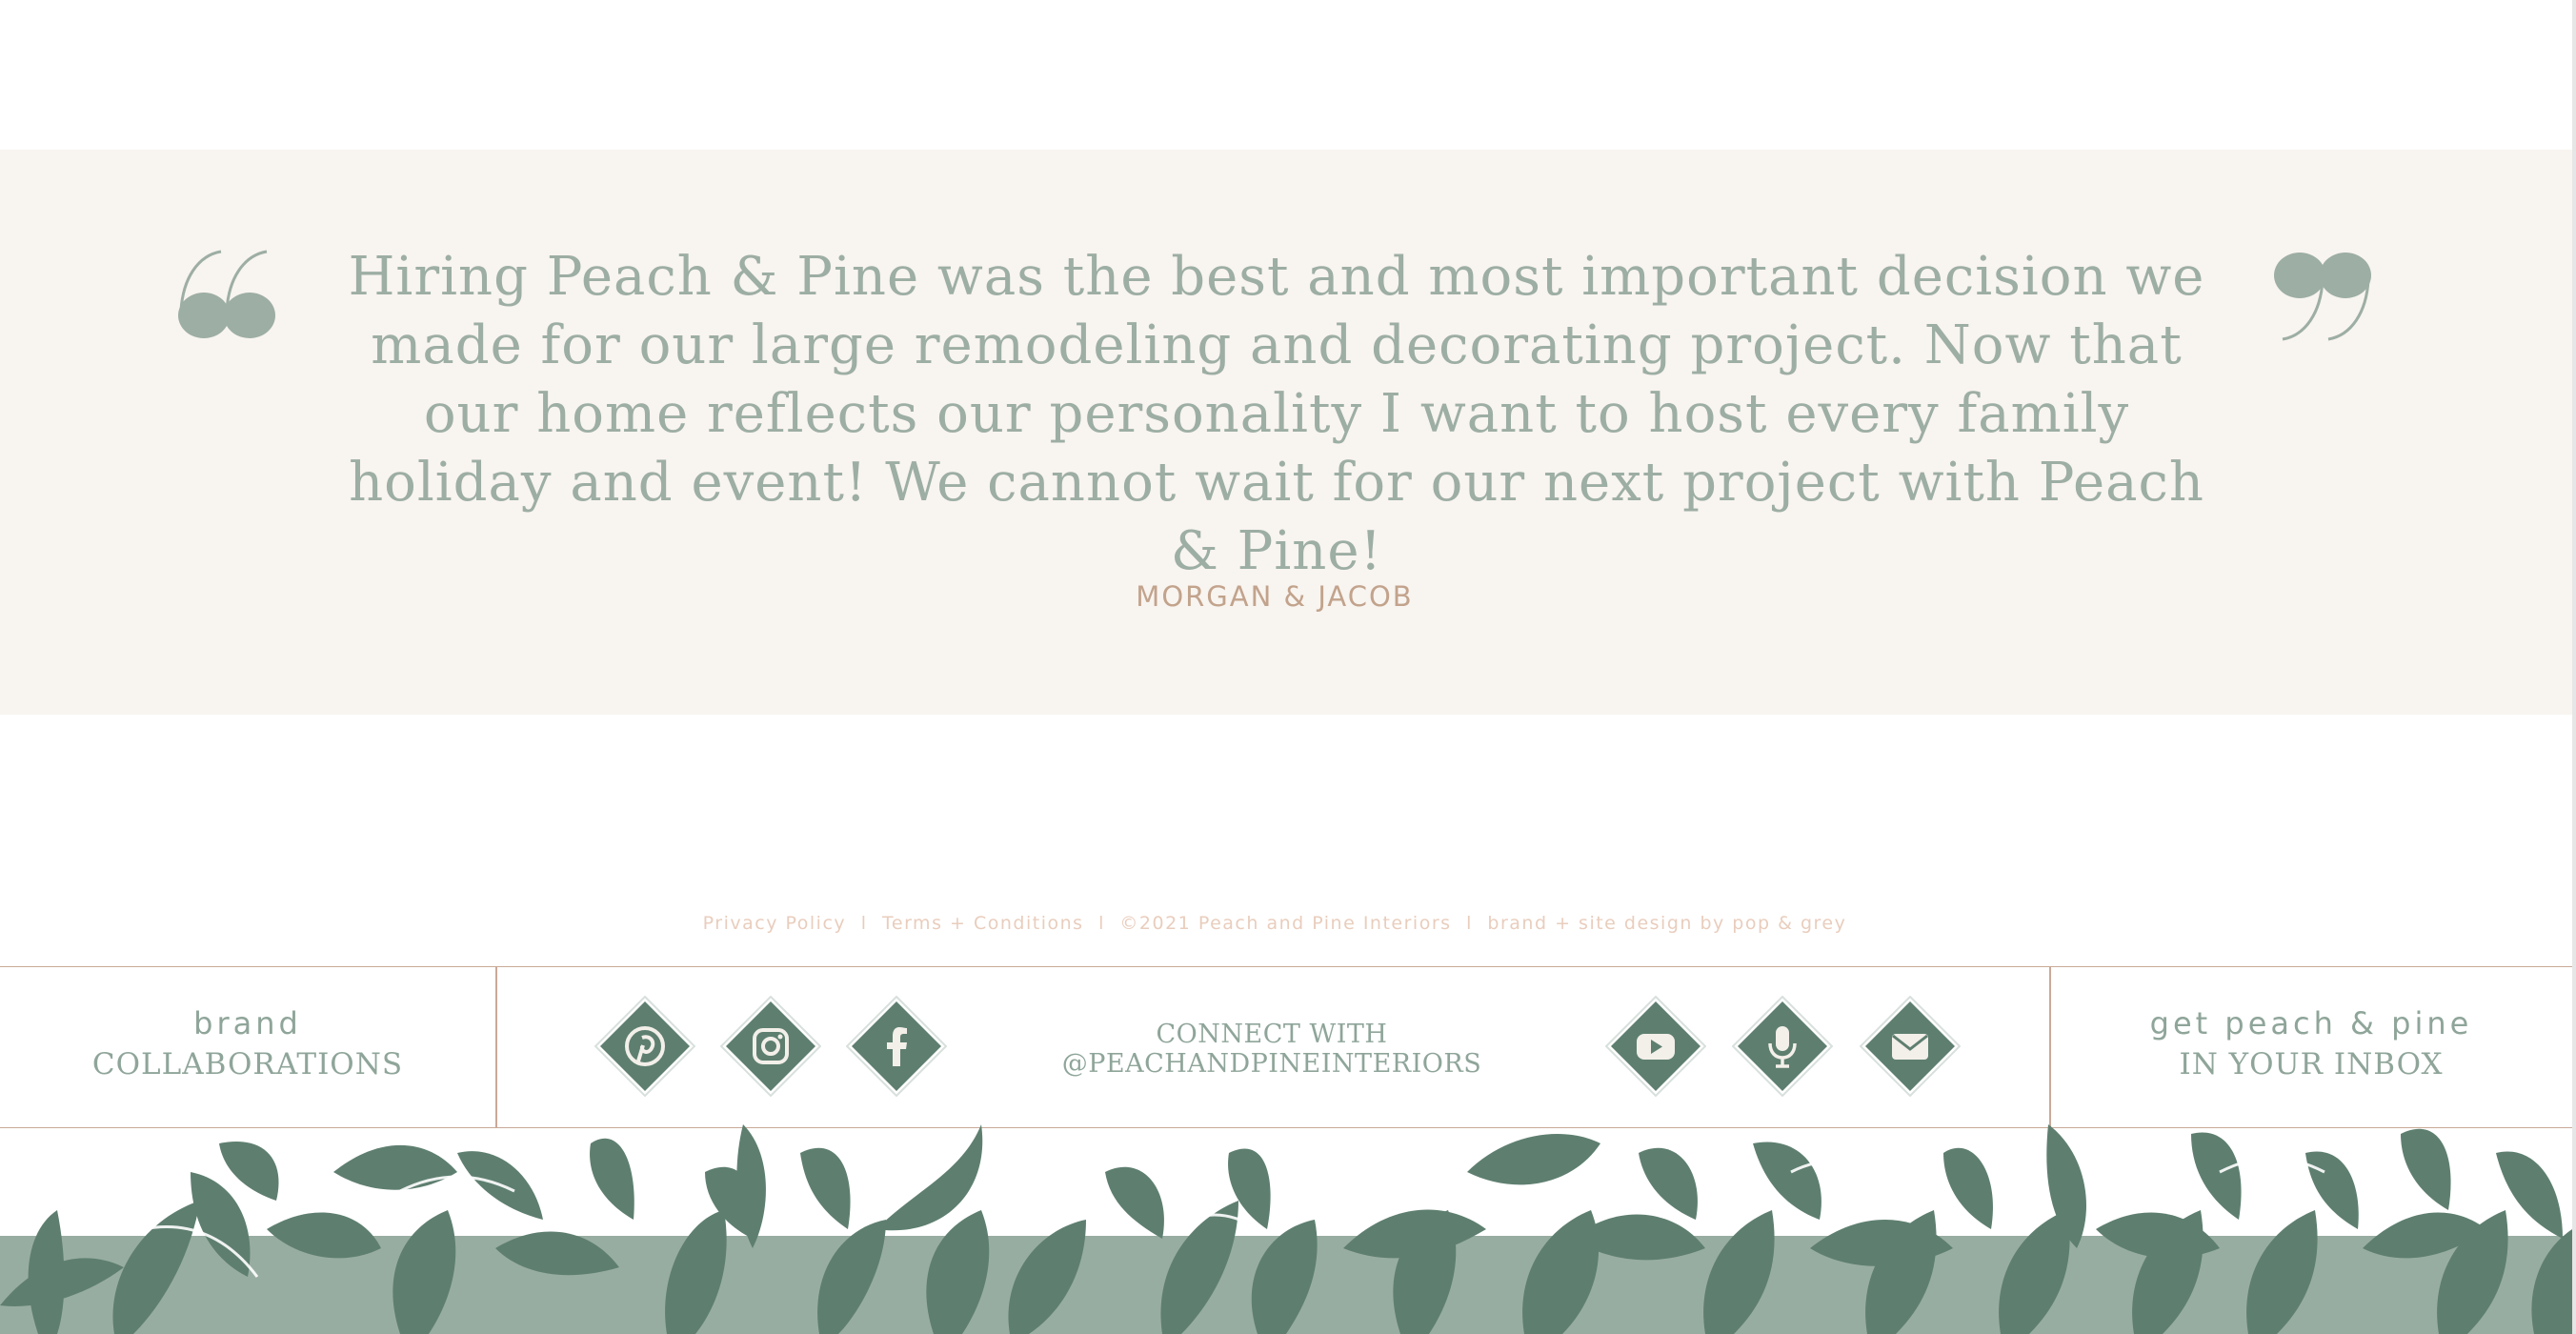 The image size is (2576, 1334). I want to click on brand-collaborations-link: brand COLLABORATIONS, so click(248, 1047).